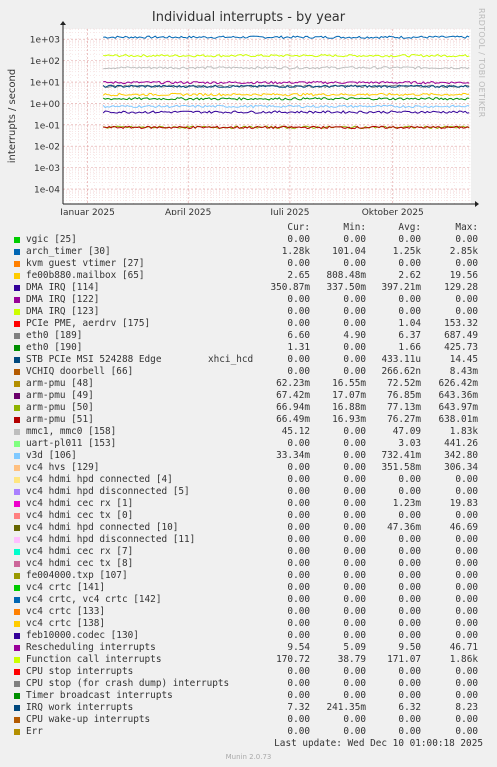  What do you see at coordinates (80, 371) in the screenshot?
I see `legend-name: VCHIQ doorbell [66]` at bounding box center [80, 371].